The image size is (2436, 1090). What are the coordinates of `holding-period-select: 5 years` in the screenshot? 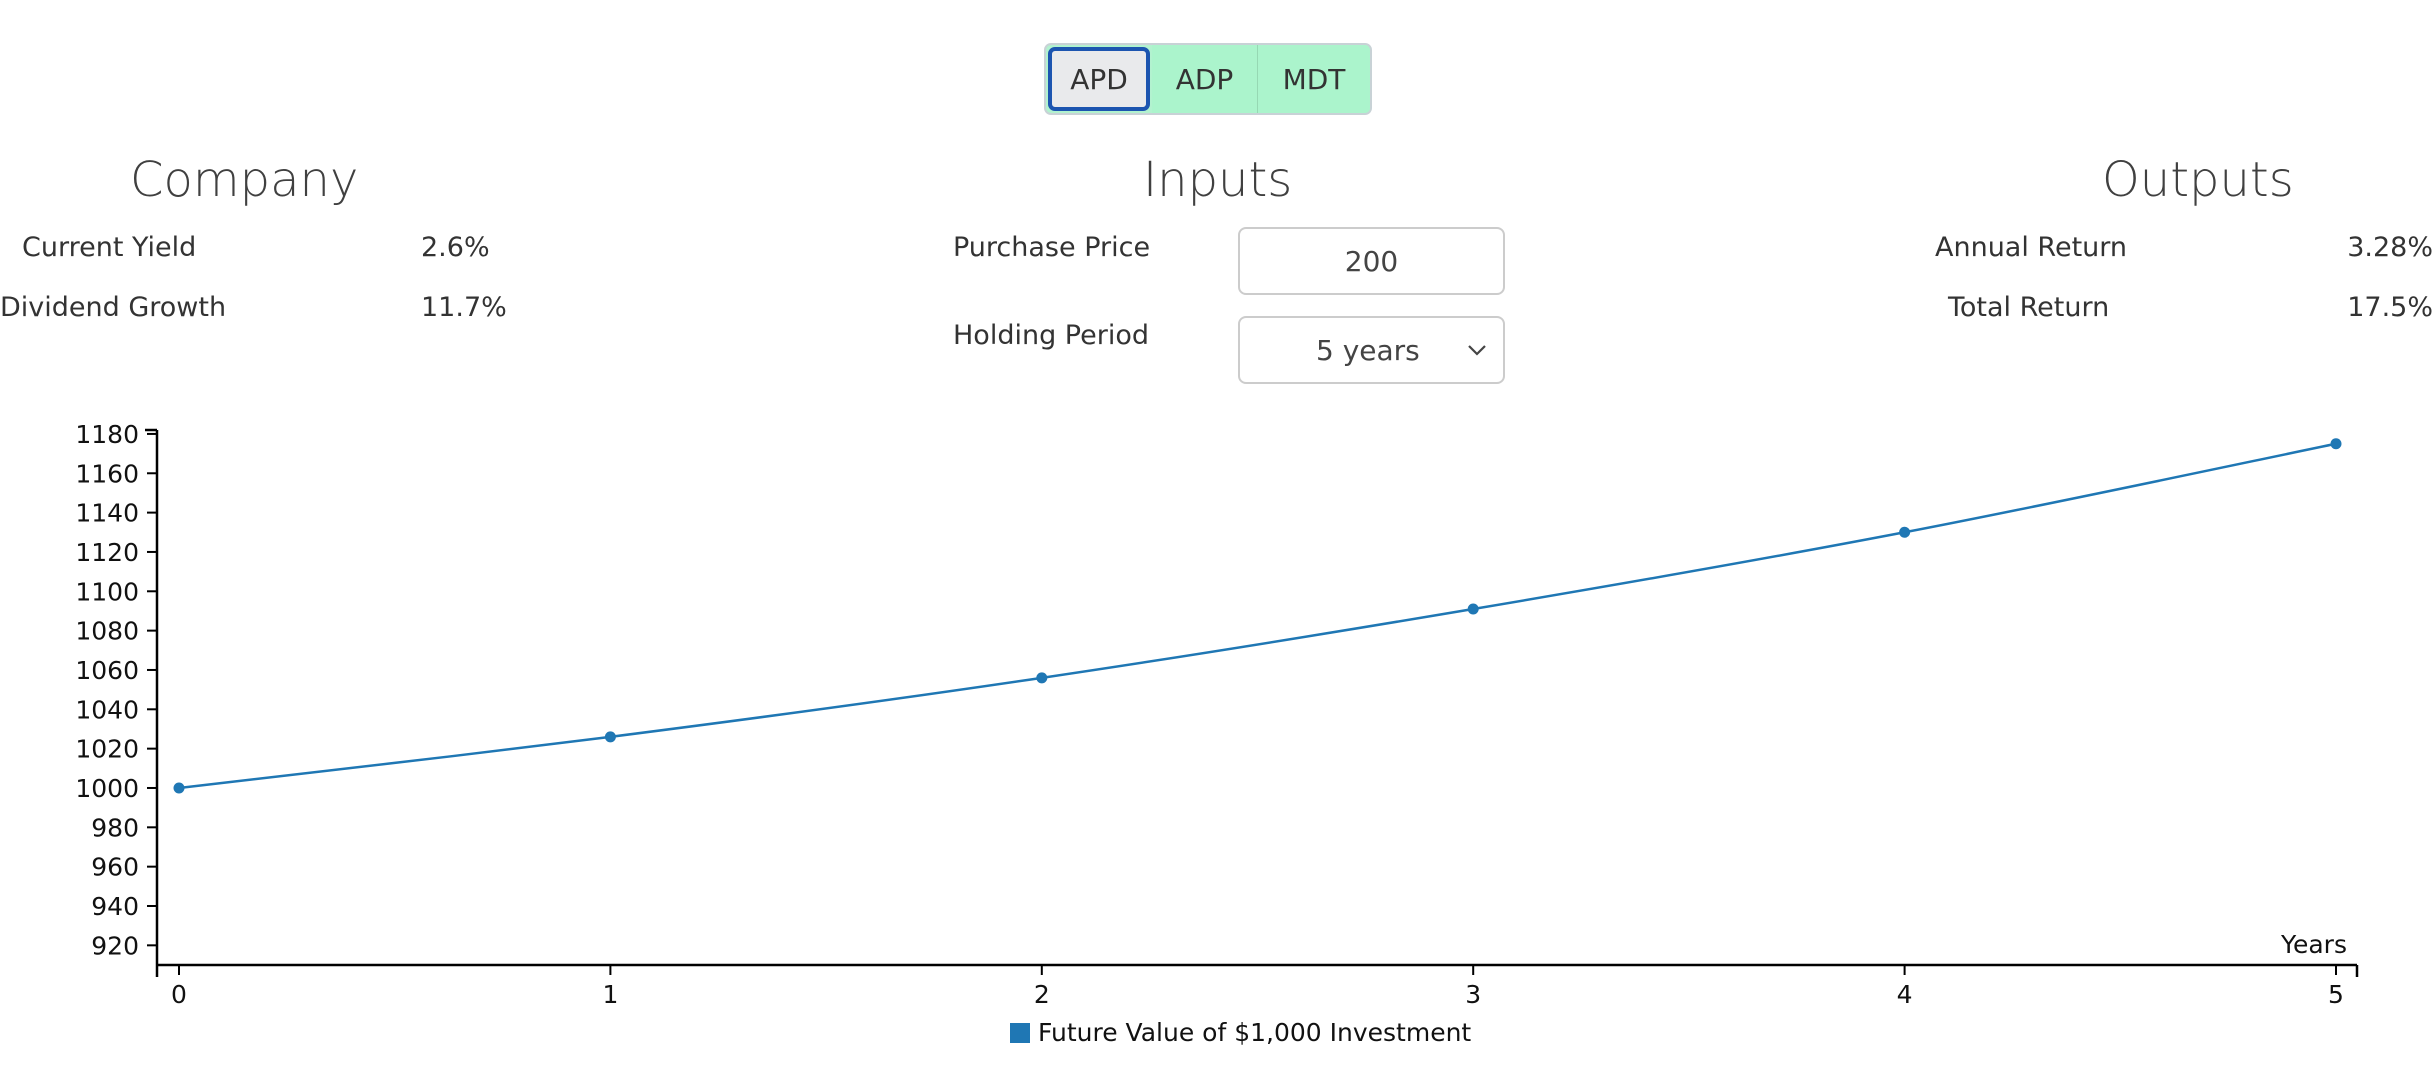 It's located at (1371, 350).